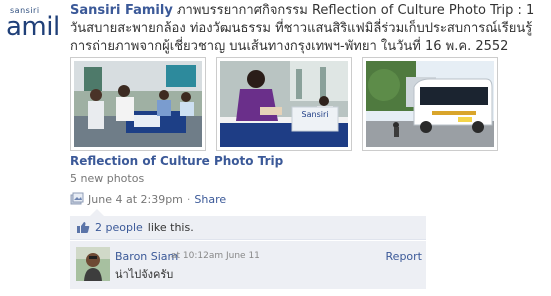  What do you see at coordinates (107, 178) in the screenshot?
I see `album-photo-count: 5 new photos` at bounding box center [107, 178].